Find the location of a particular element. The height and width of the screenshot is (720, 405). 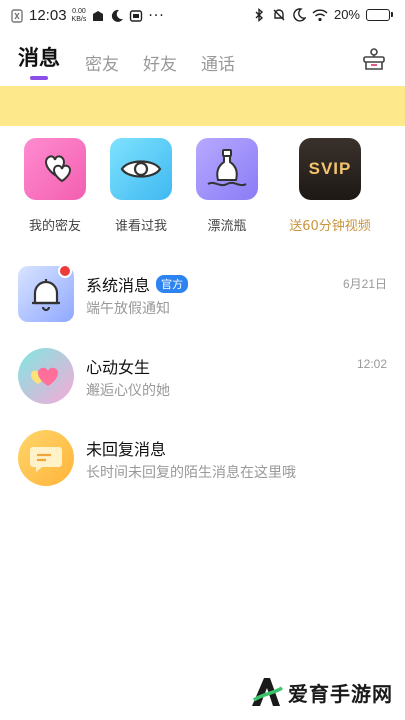

list-item-subtitle: 邂逅心仪的她 is located at coordinates (128, 391).